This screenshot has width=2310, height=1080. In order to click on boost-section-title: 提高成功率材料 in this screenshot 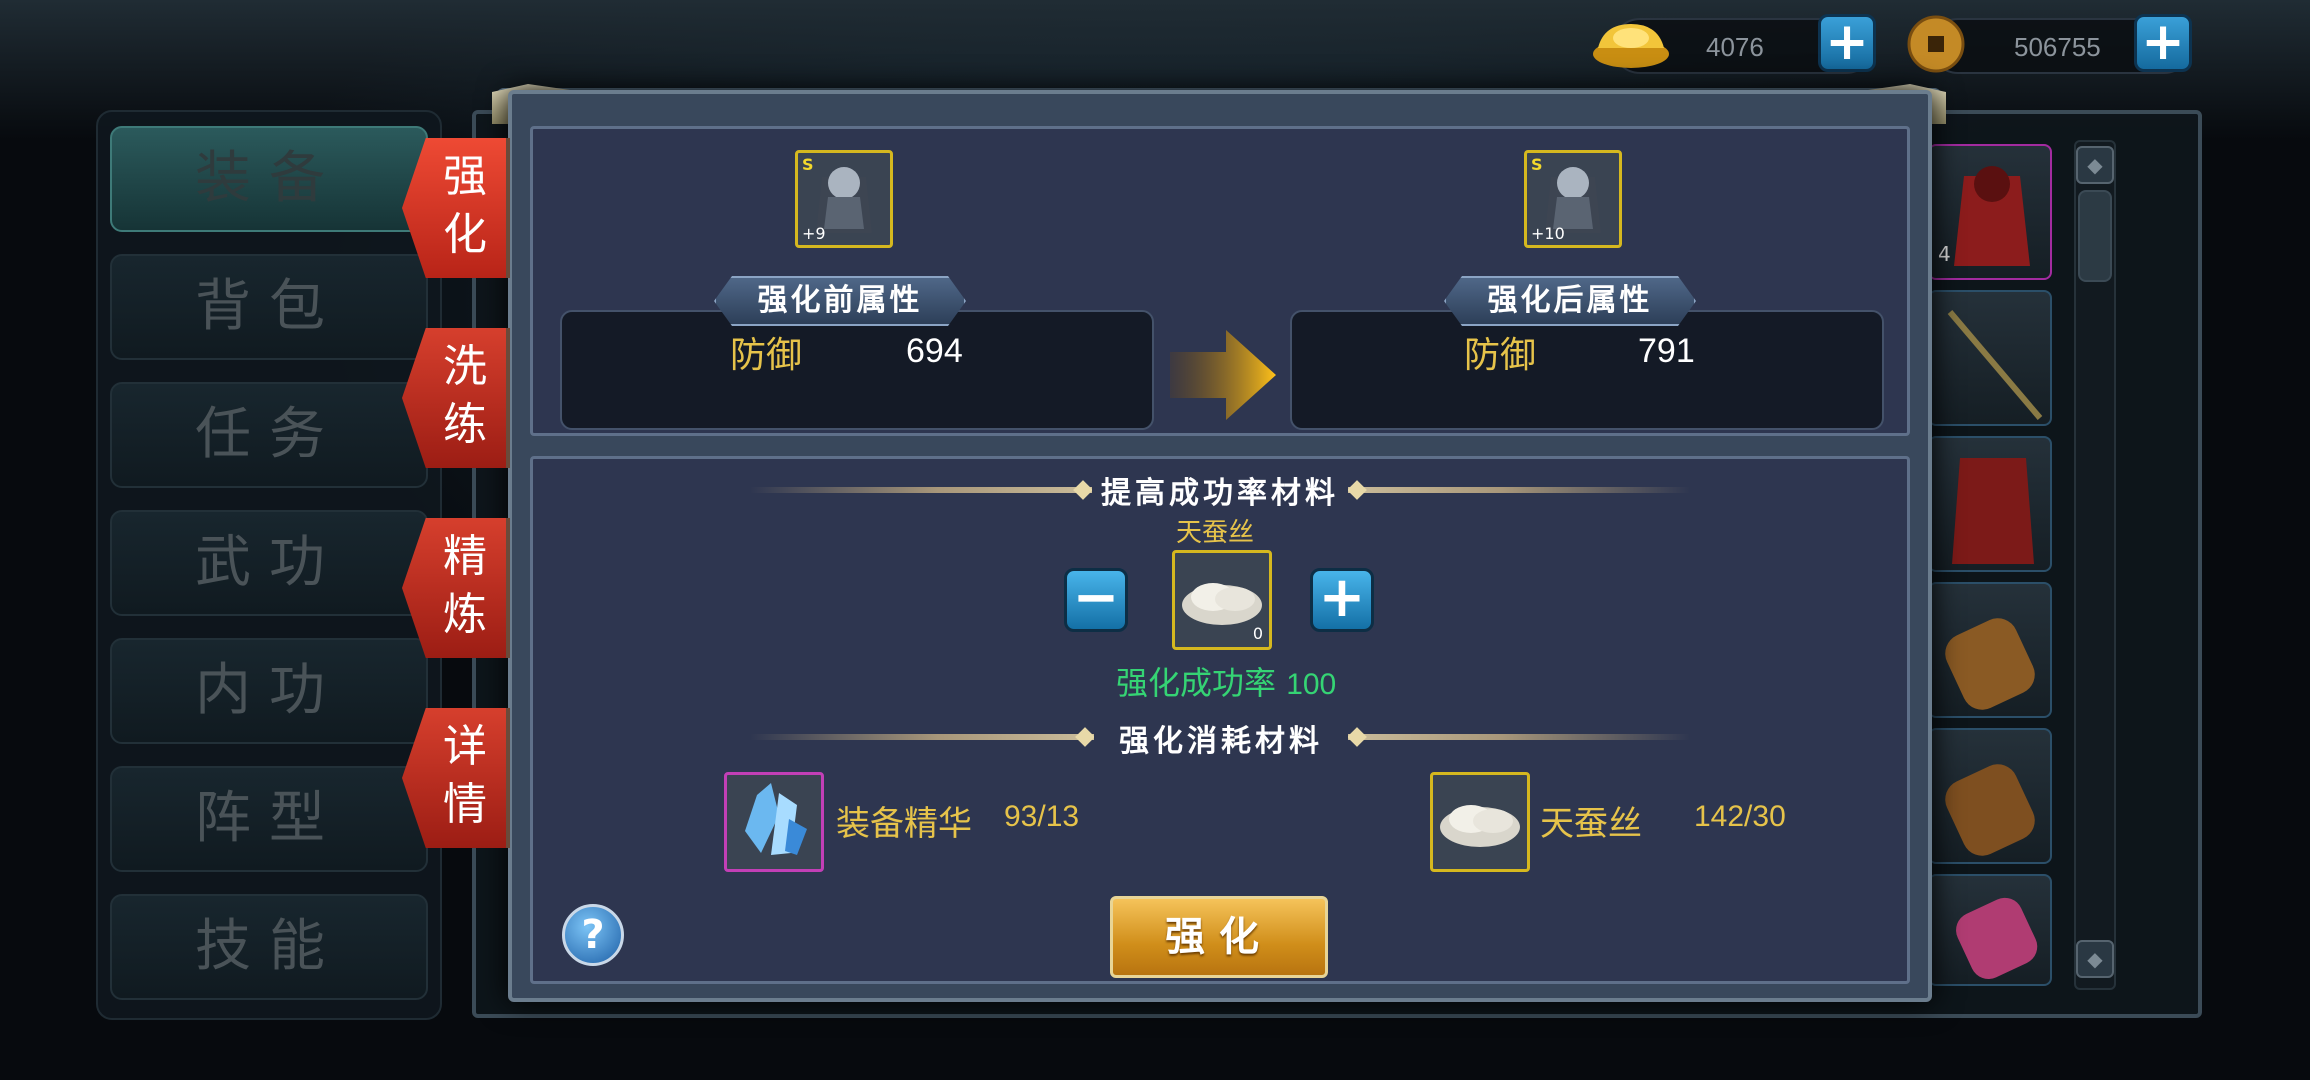, I will do `click(1220, 490)`.